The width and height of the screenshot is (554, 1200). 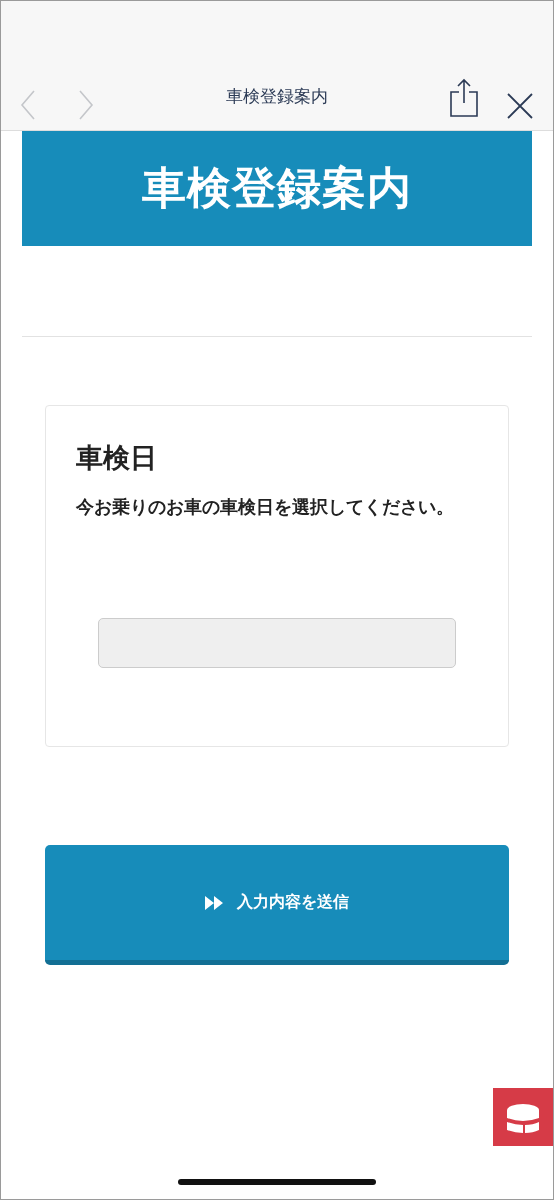 I want to click on fast-forward-icon, so click(x=214, y=902).